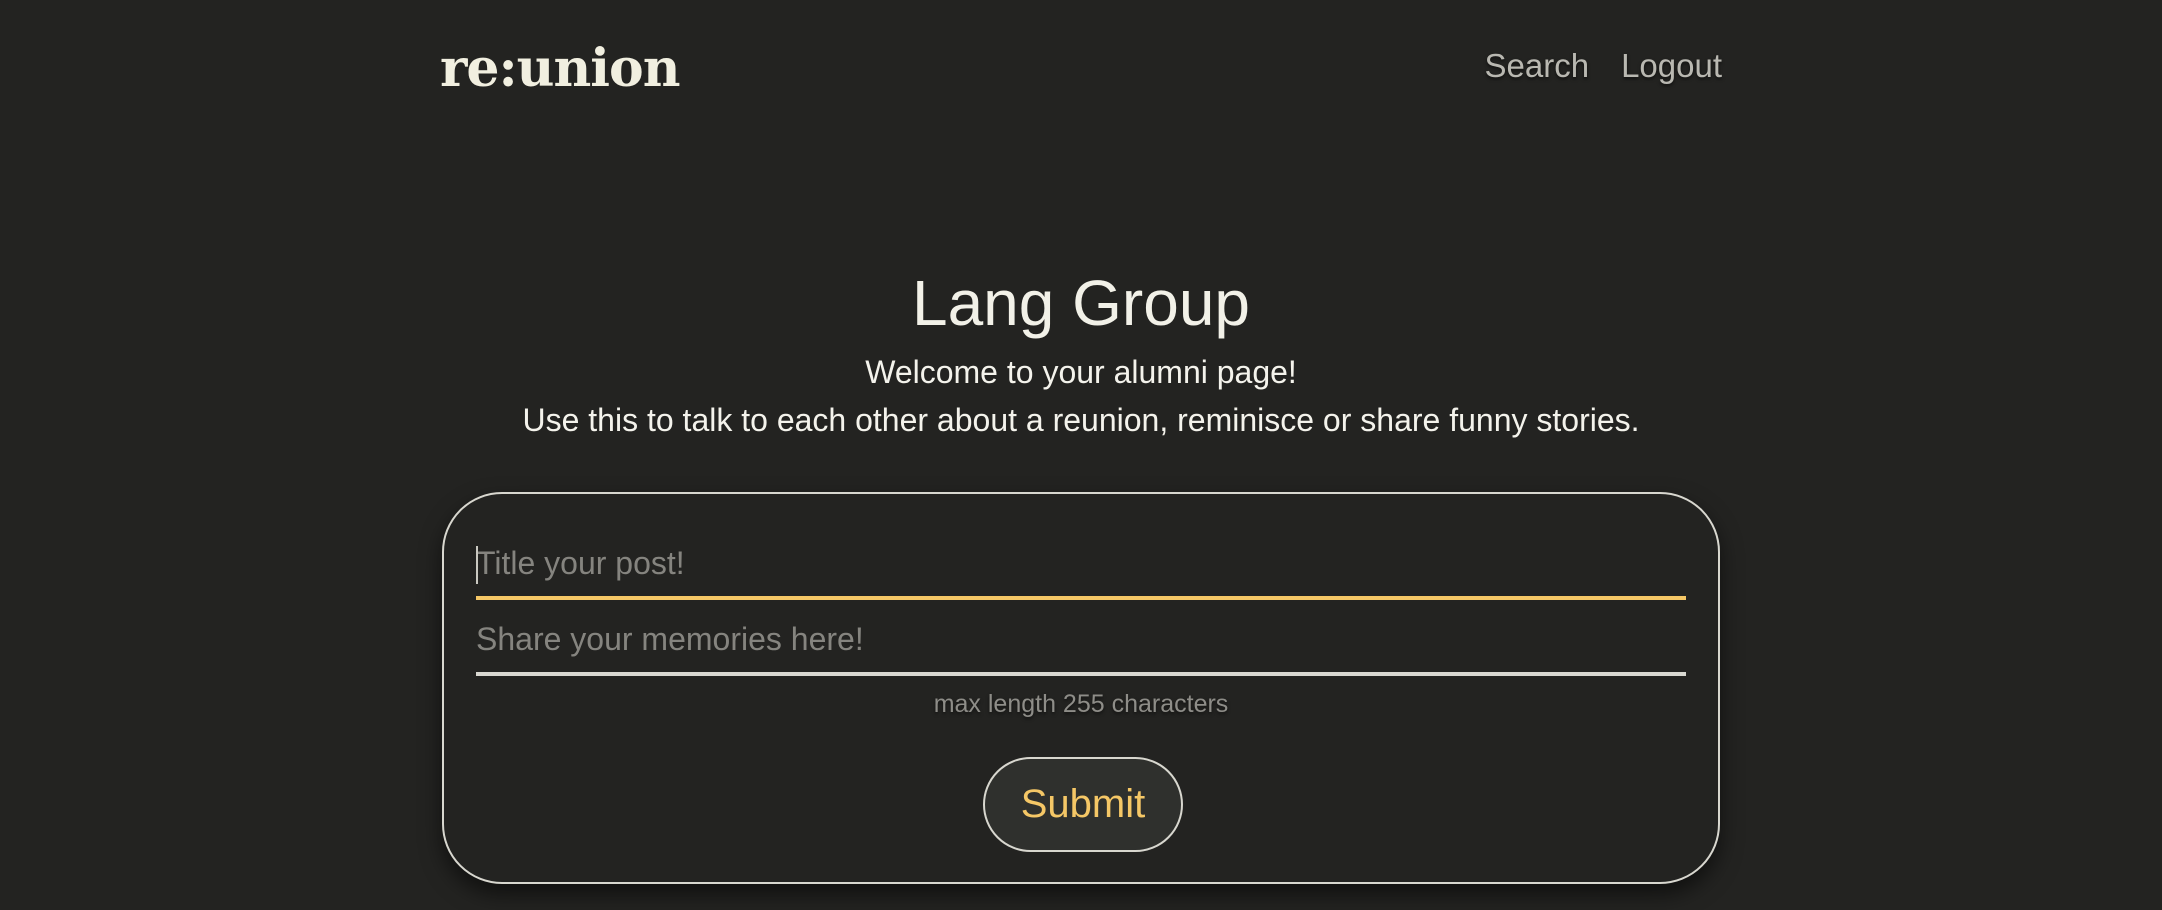 The width and height of the screenshot is (2162, 910). I want to click on text-caret, so click(477, 565).